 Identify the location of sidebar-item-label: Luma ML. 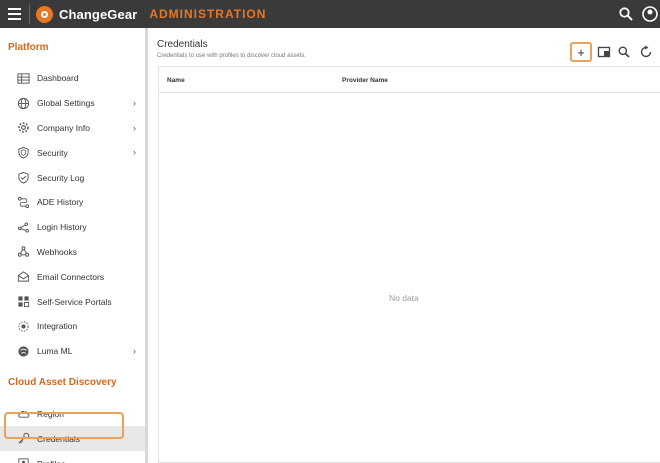
(55, 351).